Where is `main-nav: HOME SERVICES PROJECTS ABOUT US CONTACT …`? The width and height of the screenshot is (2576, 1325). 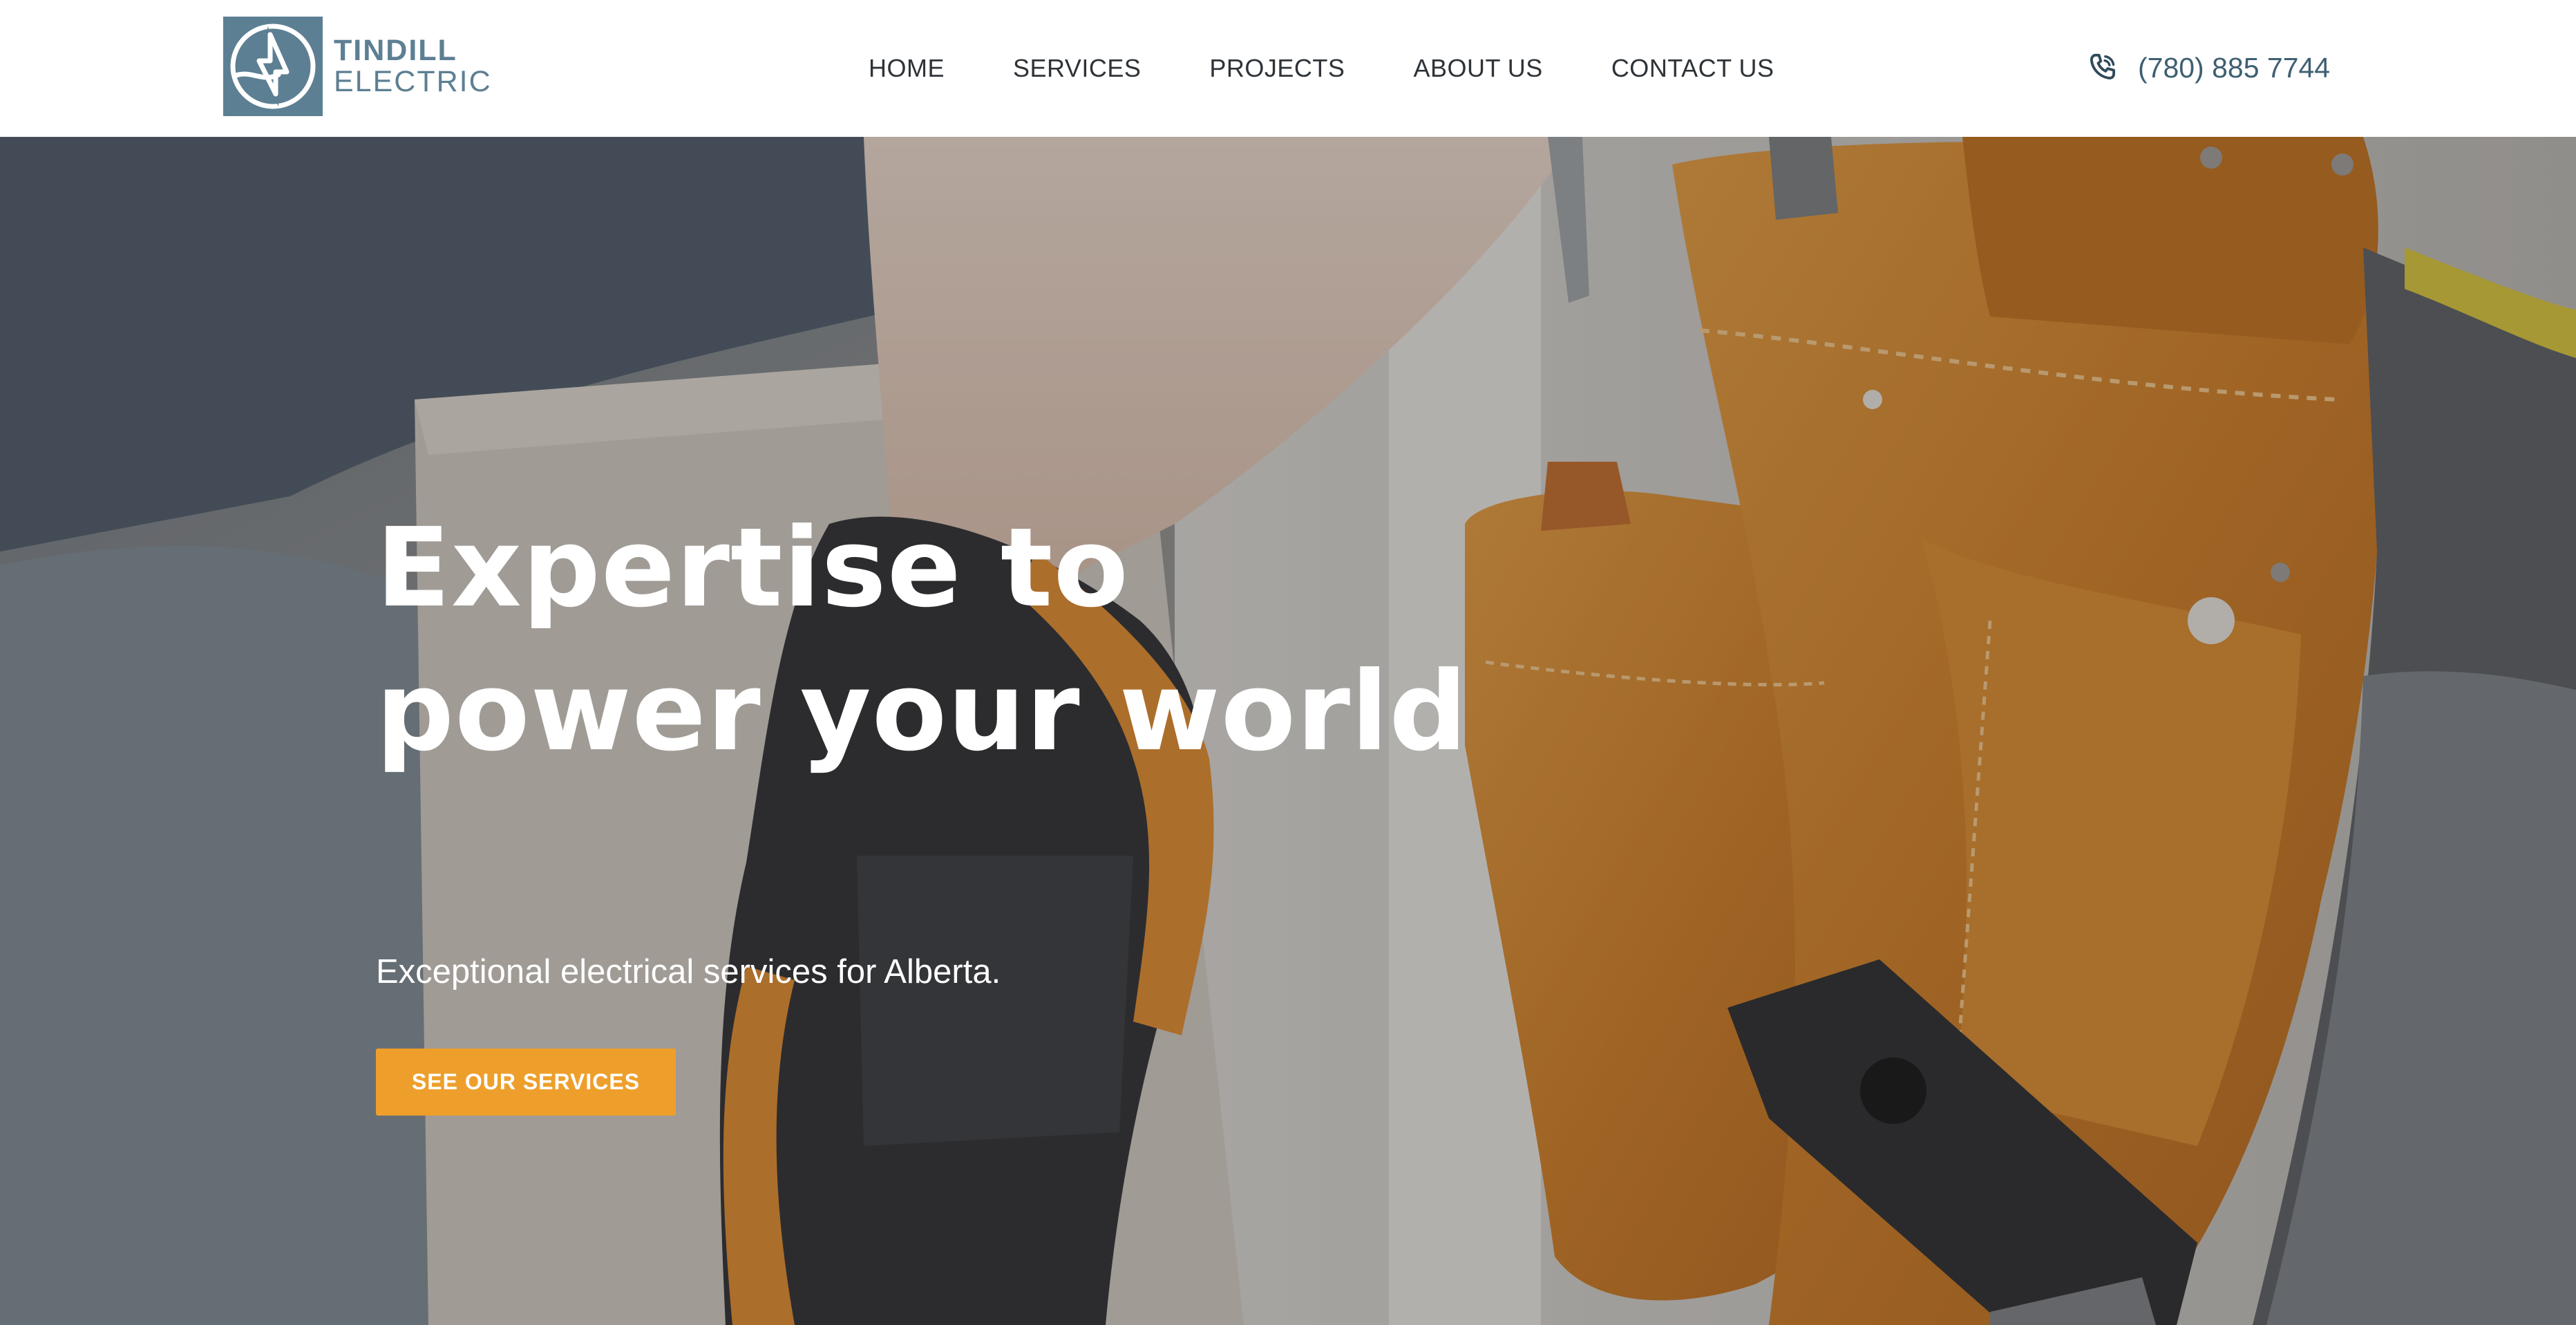
main-nav: HOME SERVICES PROJECTS ABOUT US CONTACT … is located at coordinates (1321, 68).